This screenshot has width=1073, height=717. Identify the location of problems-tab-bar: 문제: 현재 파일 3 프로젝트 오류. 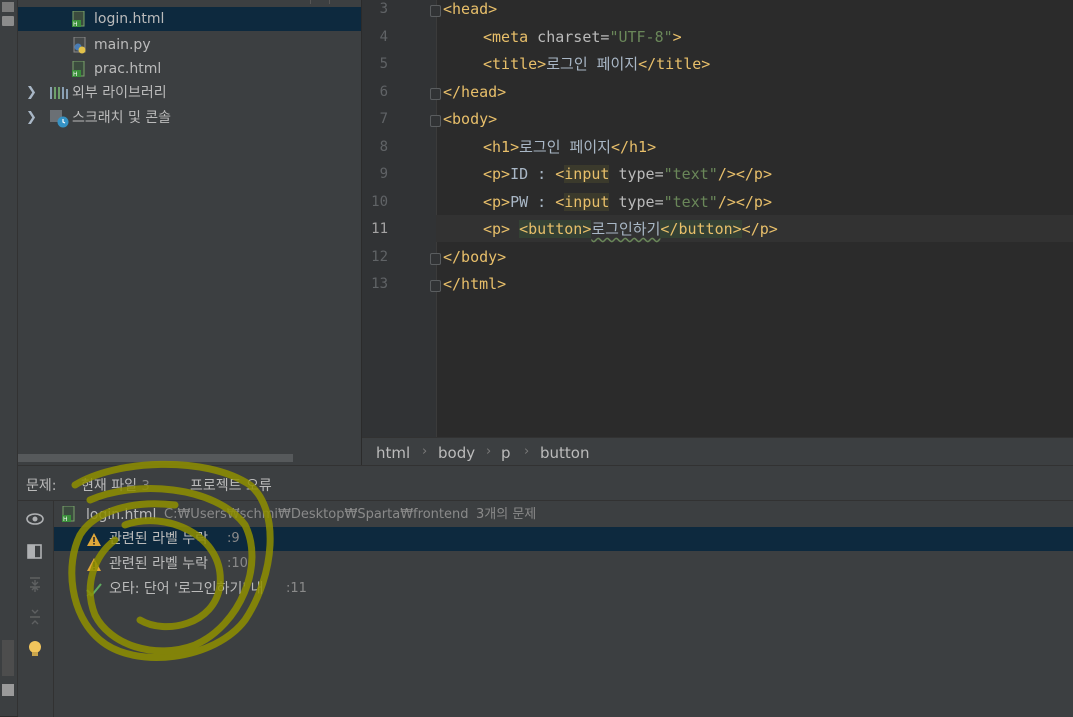
(545, 483).